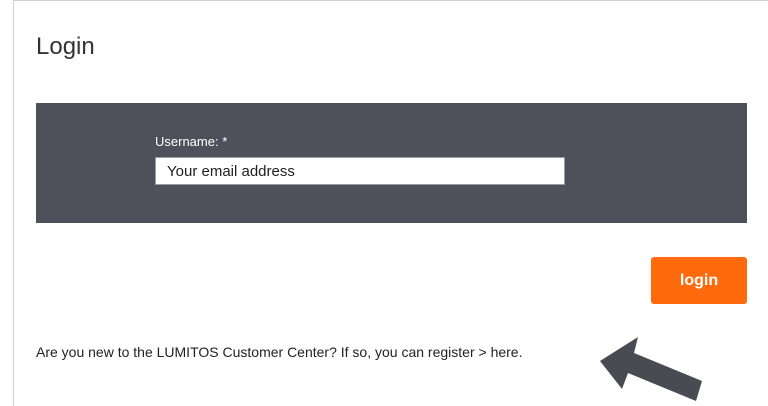 The width and height of the screenshot is (768, 406). What do you see at coordinates (360, 171) in the screenshot?
I see `username-input` at bounding box center [360, 171].